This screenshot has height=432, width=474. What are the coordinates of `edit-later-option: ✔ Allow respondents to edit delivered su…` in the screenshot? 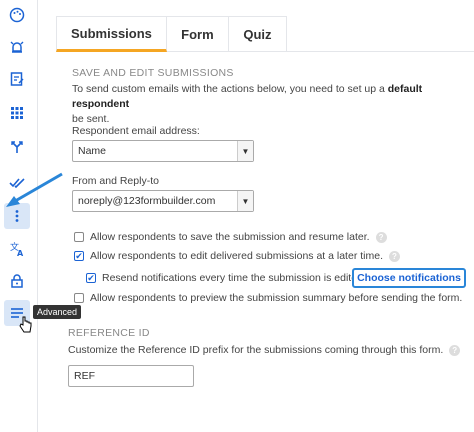 It's located at (237, 256).